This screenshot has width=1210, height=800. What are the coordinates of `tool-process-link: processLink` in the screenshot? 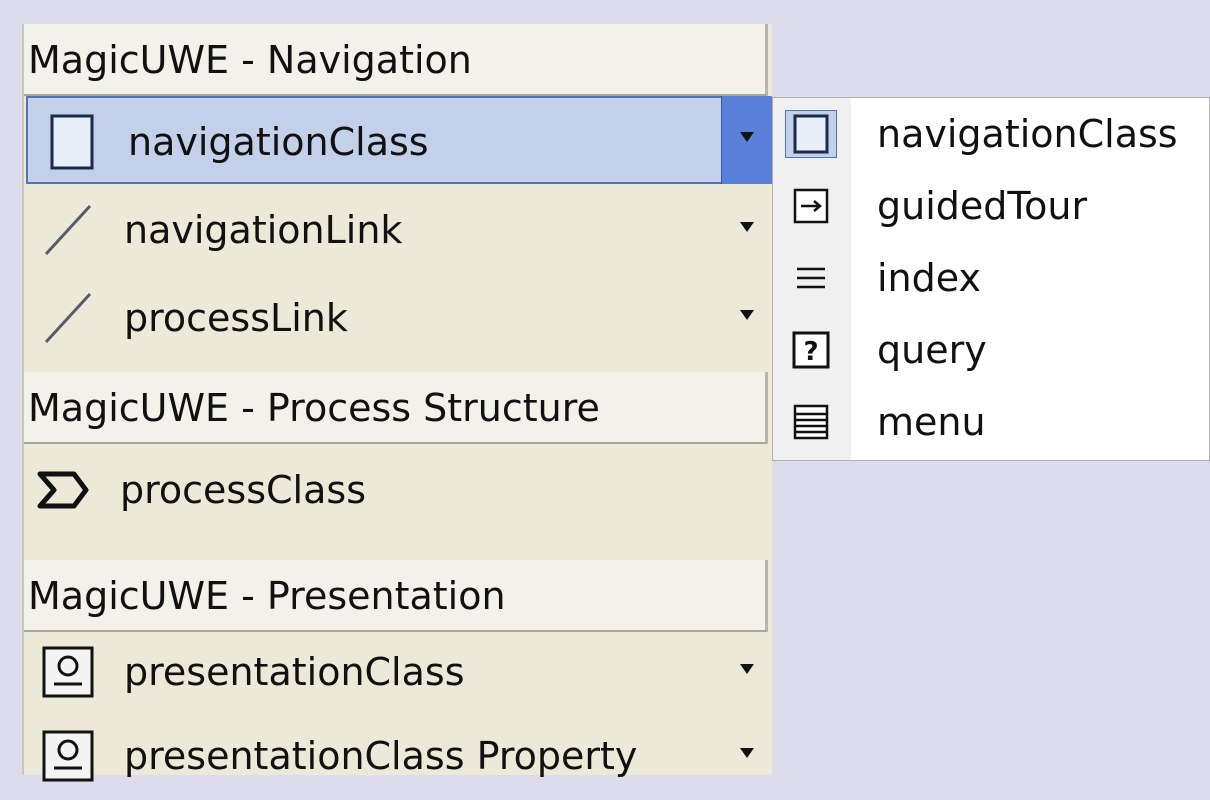 It's located at (396, 318).